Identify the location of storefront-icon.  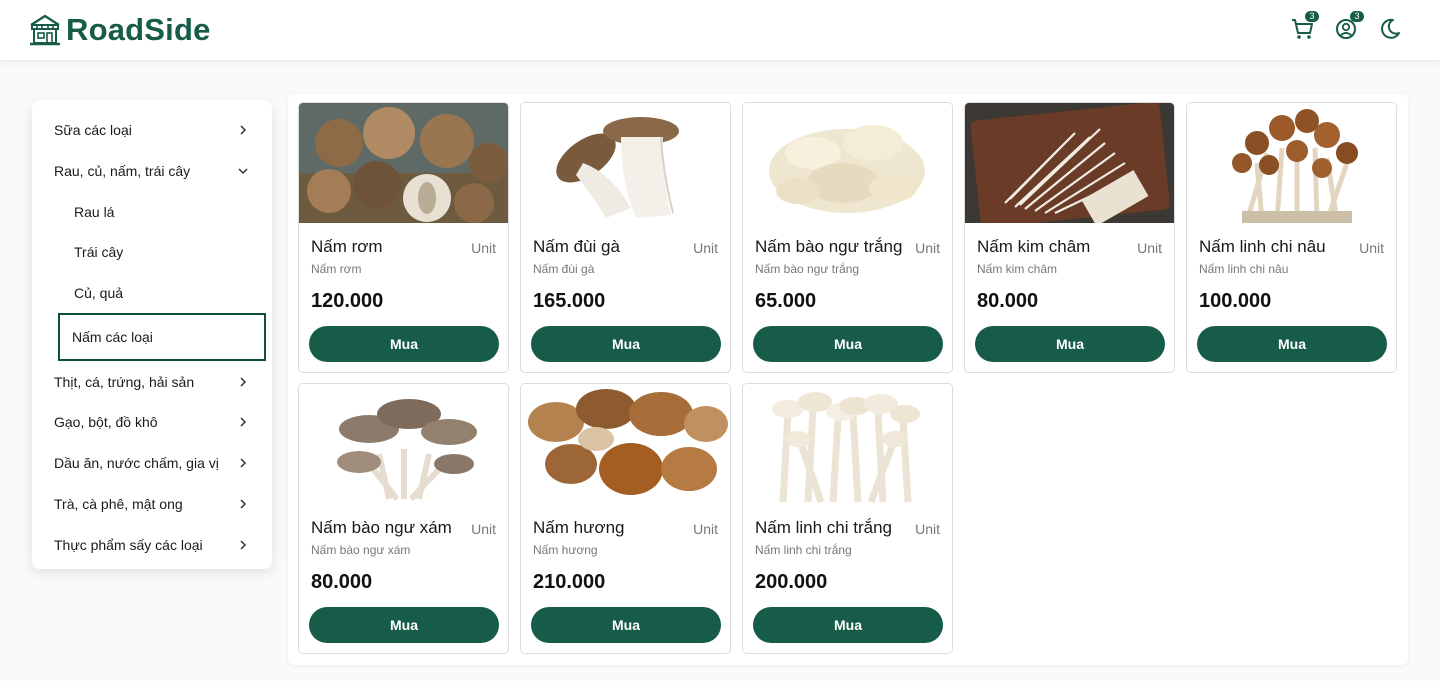
(45, 30).